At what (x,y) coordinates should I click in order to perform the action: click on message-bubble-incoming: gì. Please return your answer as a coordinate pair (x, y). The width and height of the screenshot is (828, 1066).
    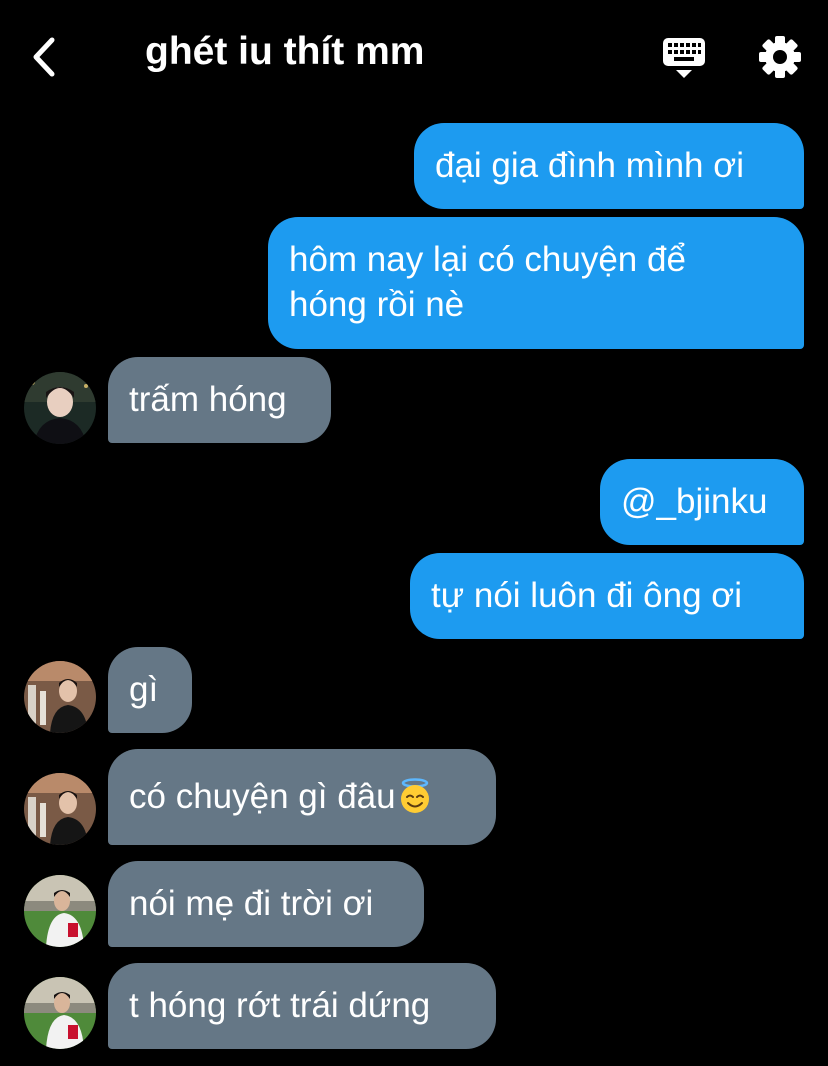
    Looking at the image, I should click on (150, 690).